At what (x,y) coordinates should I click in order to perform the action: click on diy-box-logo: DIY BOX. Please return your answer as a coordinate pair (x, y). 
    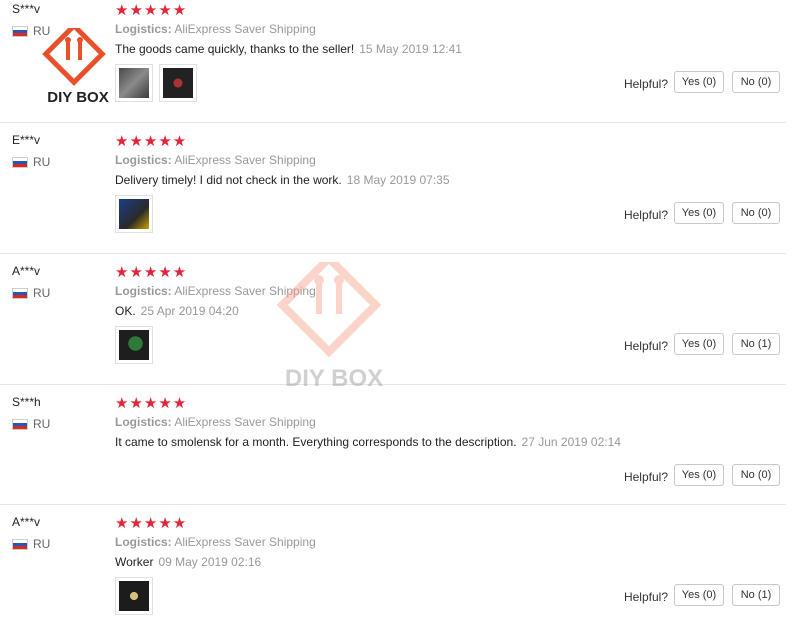
    Looking at the image, I should click on (75, 67).